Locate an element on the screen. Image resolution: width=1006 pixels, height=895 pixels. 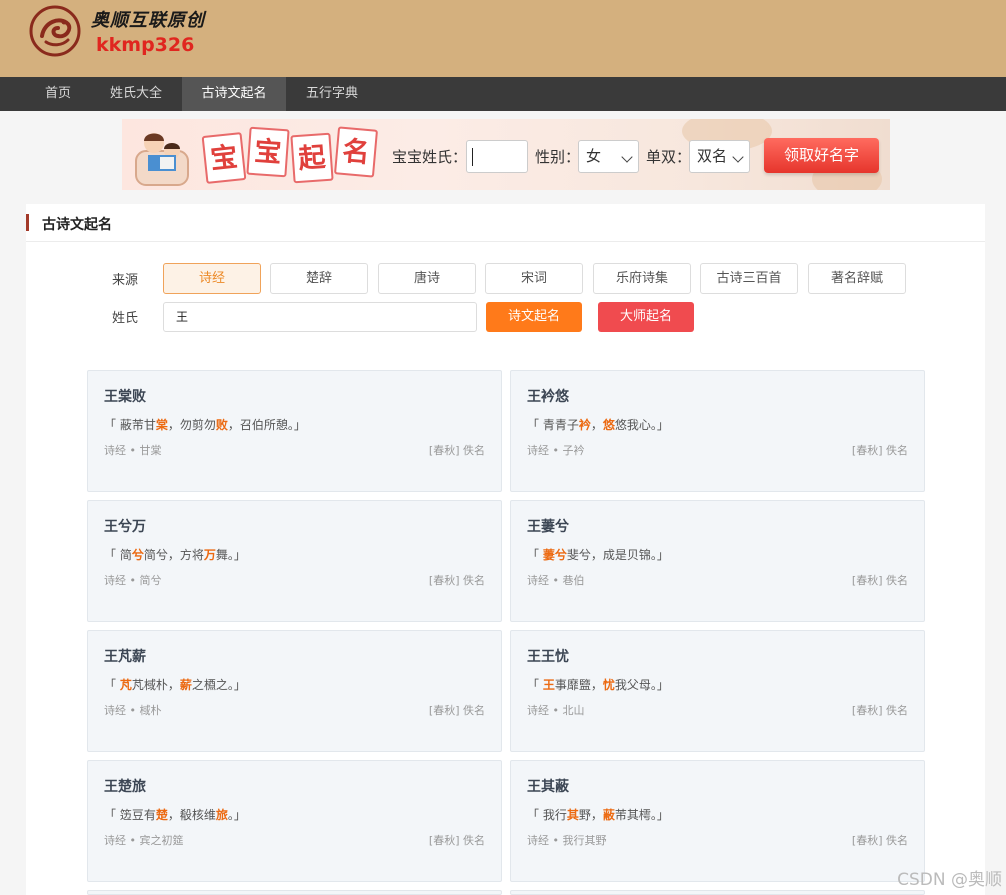
name-card: 王萋兮 「 萋兮斐兮，成是贝锦。」 诗经 • 巷伯 [春秋] 佚名 is located at coordinates (717, 561).